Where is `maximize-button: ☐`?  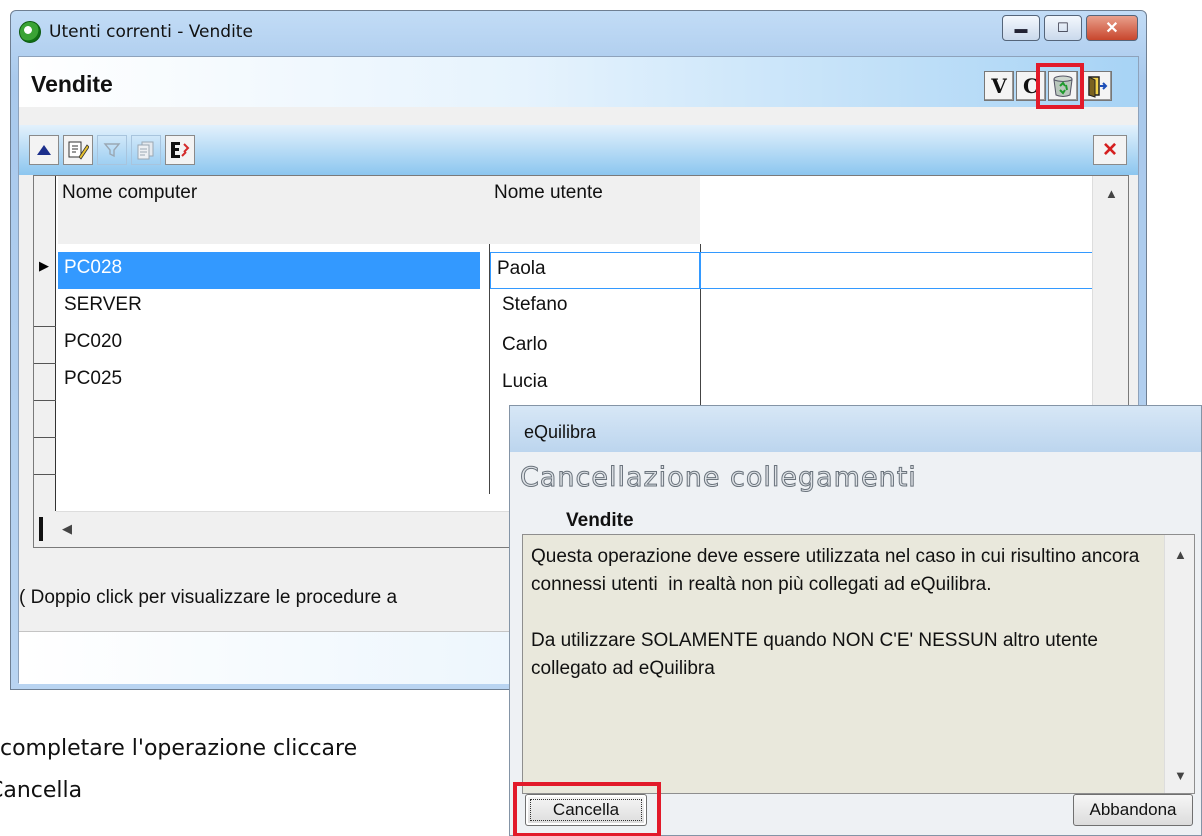 maximize-button: ☐ is located at coordinates (1063, 28).